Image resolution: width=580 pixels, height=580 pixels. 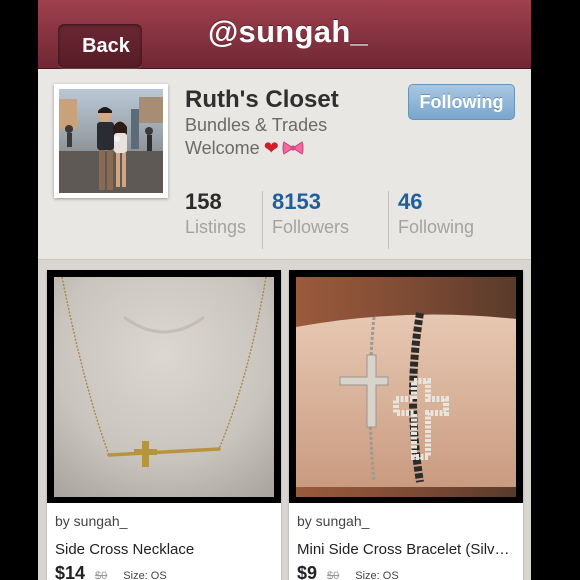 I want to click on listing-price: $14, so click(x=70, y=571).